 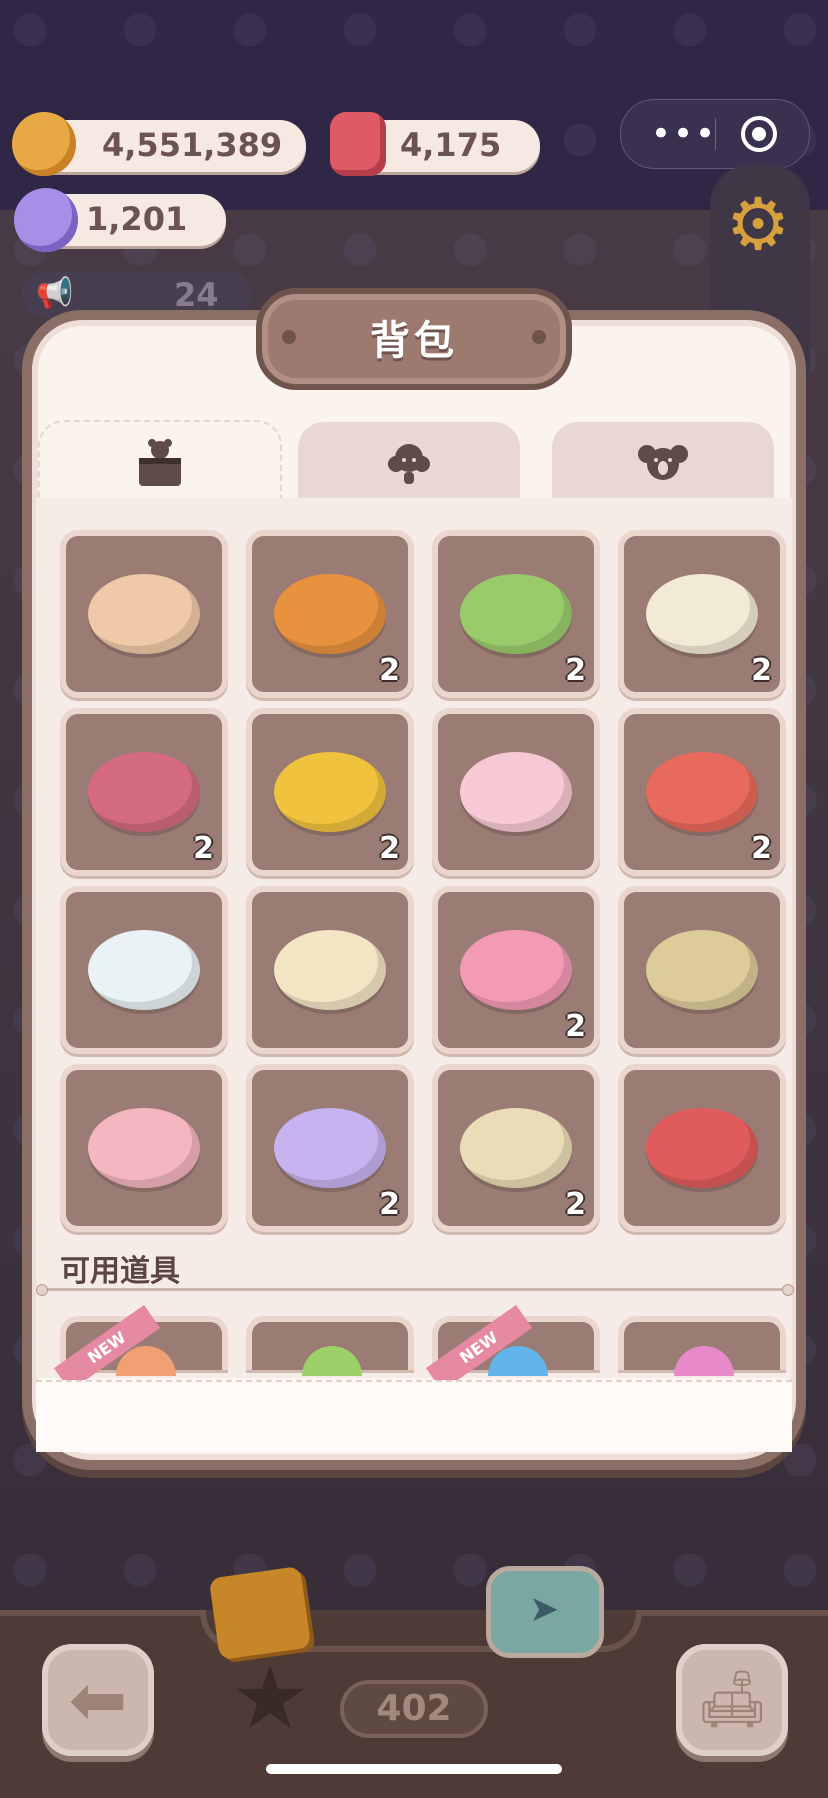 I want to click on star-icon: ★, so click(x=270, y=1698).